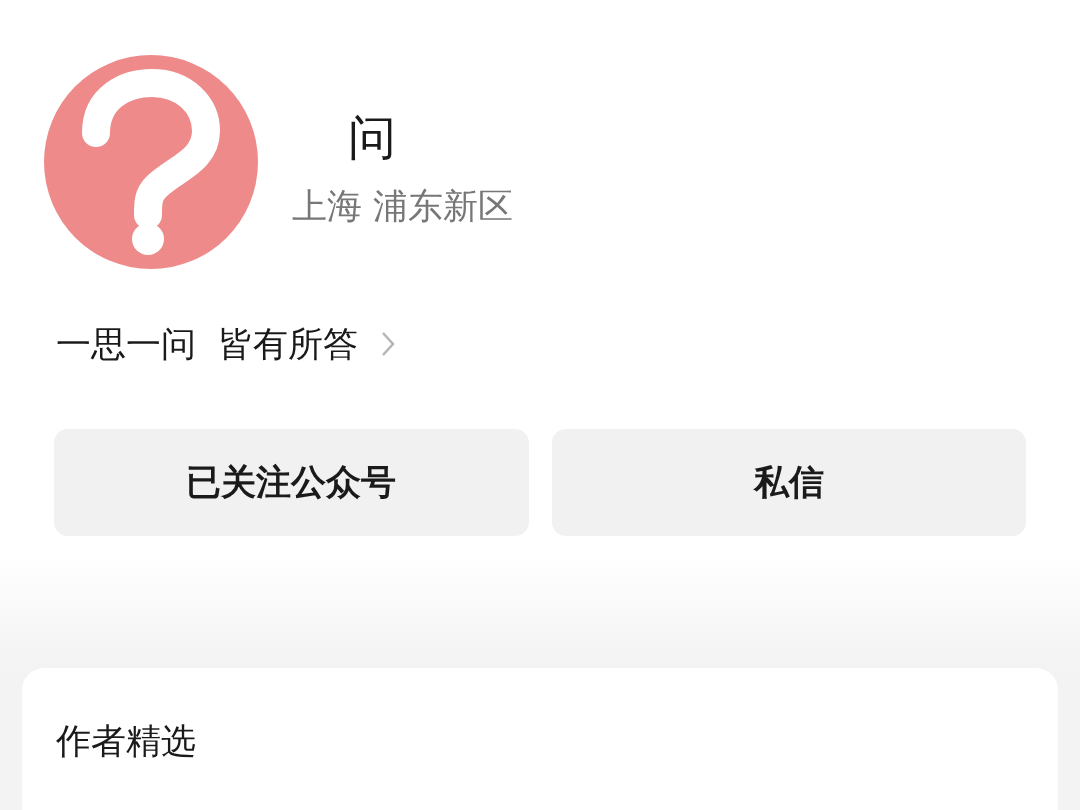 This screenshot has height=810, width=1080. Describe the element at coordinates (126, 741) in the screenshot. I see `section-title: 作者精选` at that location.